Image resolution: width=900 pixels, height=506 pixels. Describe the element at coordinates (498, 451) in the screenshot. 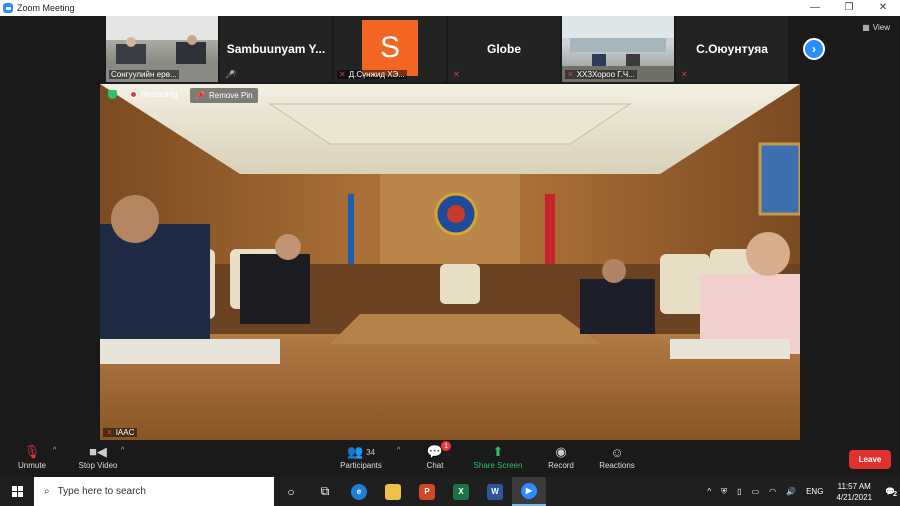

I see `share-screen-icon: ⬆` at that location.